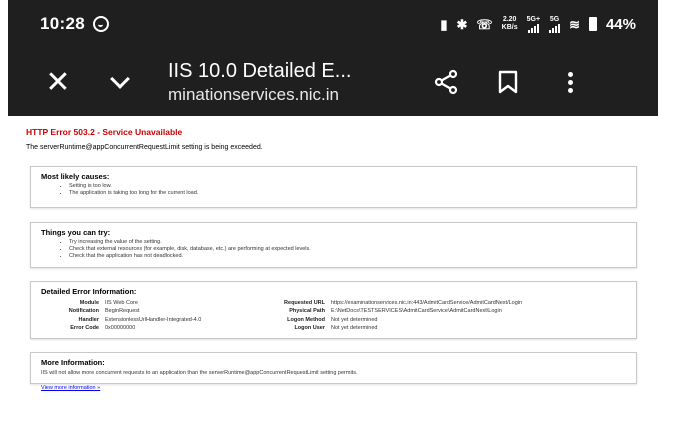 Image resolution: width=675 pixels, height=431 pixels. I want to click on details-heading: Detailed Error Information:, so click(89, 291).